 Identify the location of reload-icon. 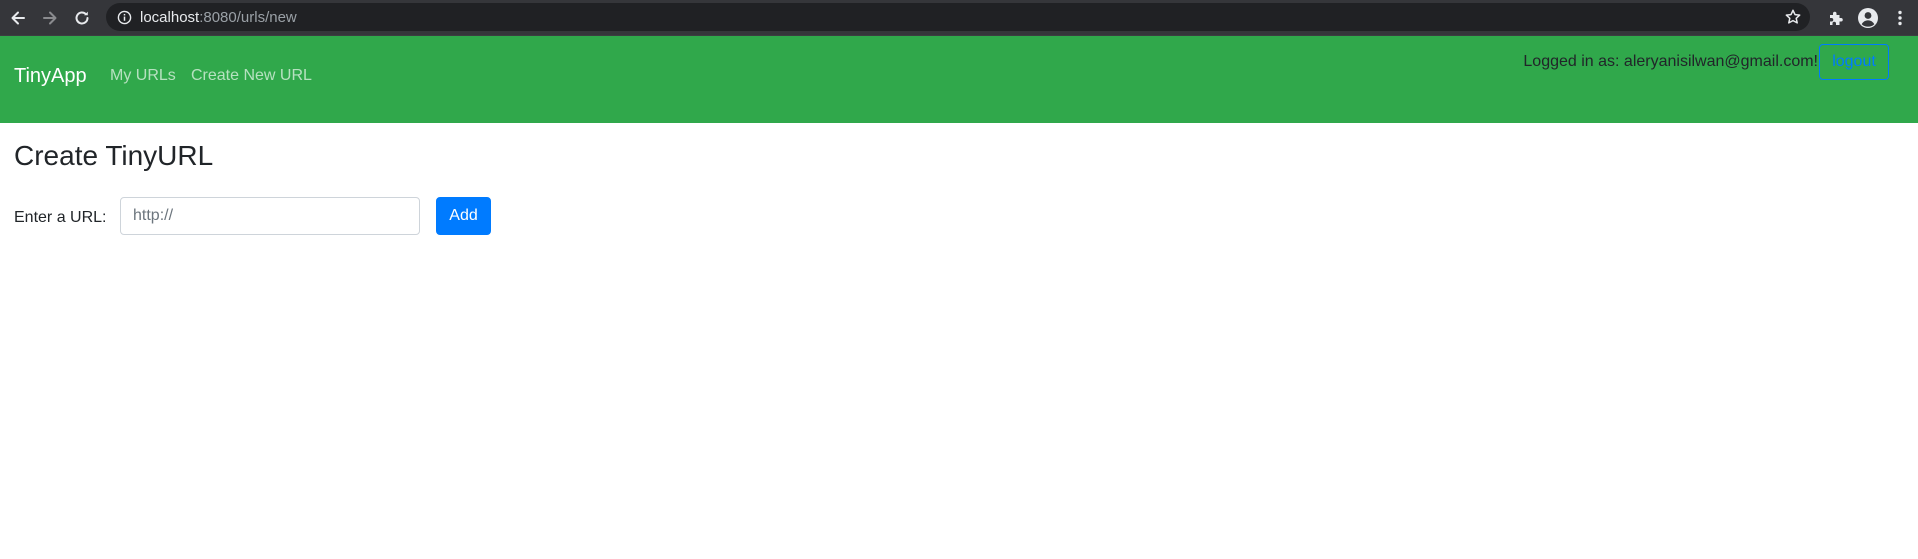
(82, 18).